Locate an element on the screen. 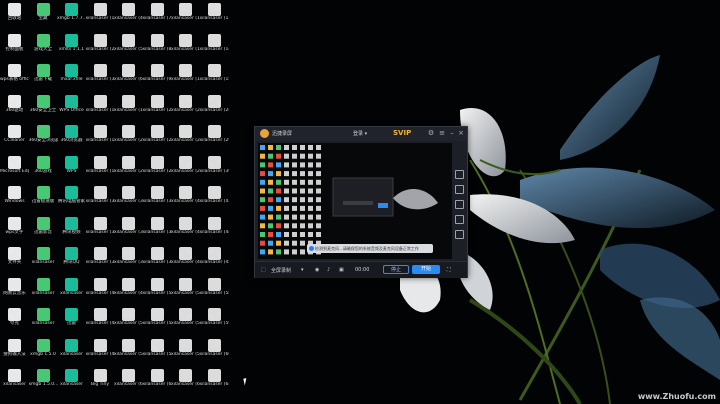 This screenshot has width=720, height=404. desktop-icon: xilansaser (41) is located at coordinates (185, 231).